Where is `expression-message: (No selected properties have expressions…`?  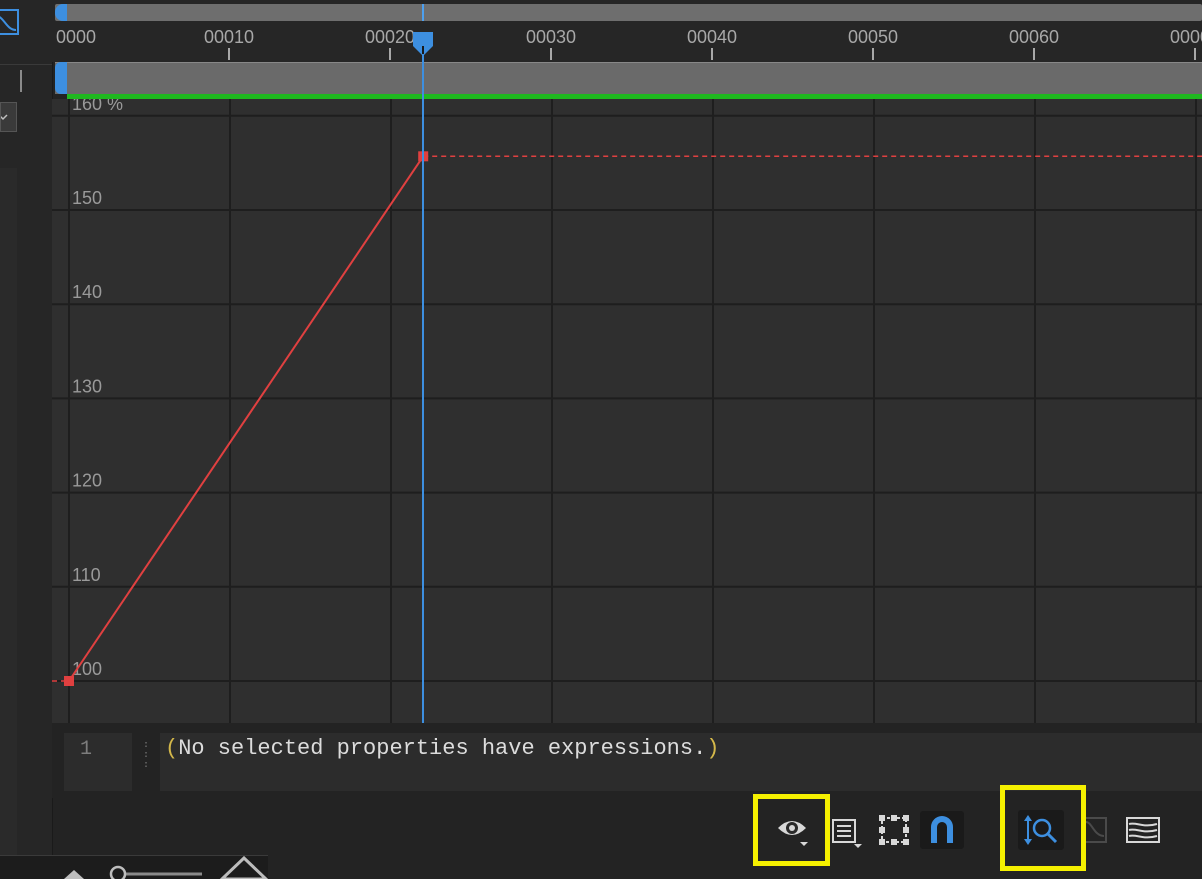
expression-message: (No selected properties have expressions… is located at coordinates (442, 748).